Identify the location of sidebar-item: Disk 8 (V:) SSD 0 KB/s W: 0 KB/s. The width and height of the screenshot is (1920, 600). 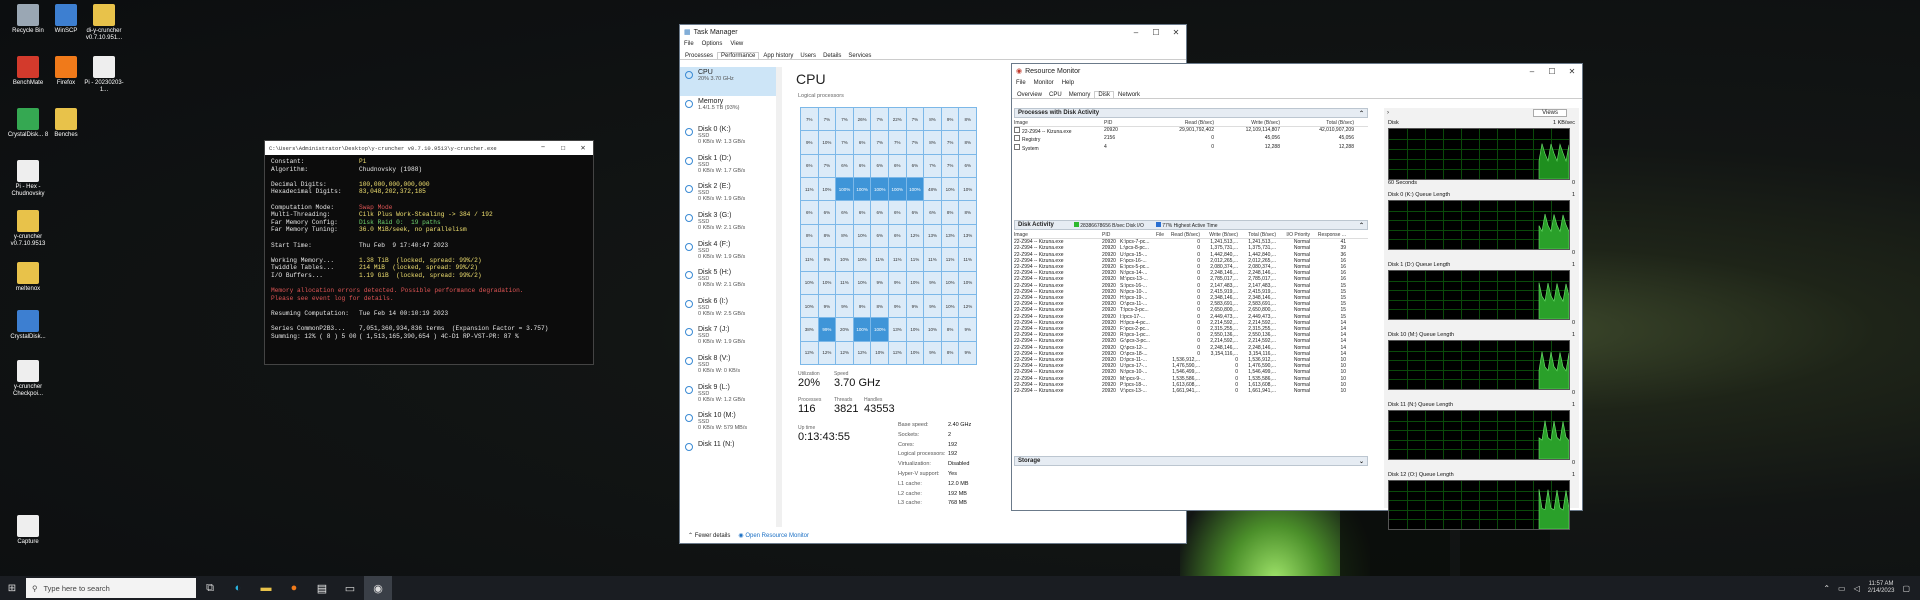
(728, 367).